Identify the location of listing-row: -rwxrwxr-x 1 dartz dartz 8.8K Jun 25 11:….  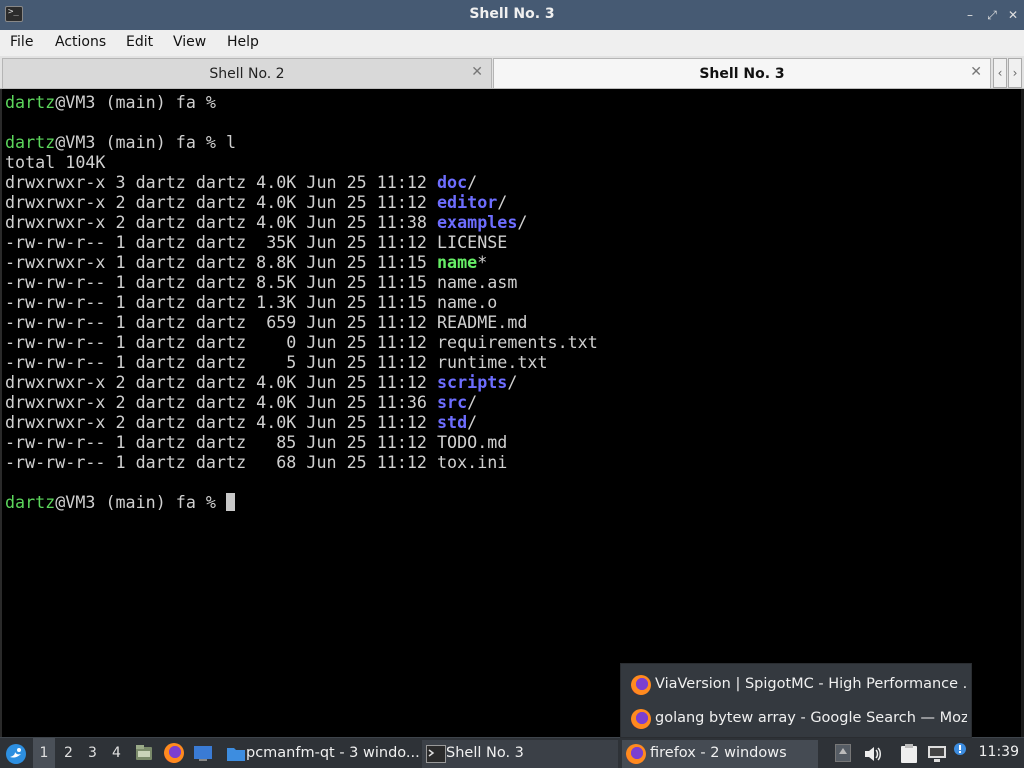
(246, 262).